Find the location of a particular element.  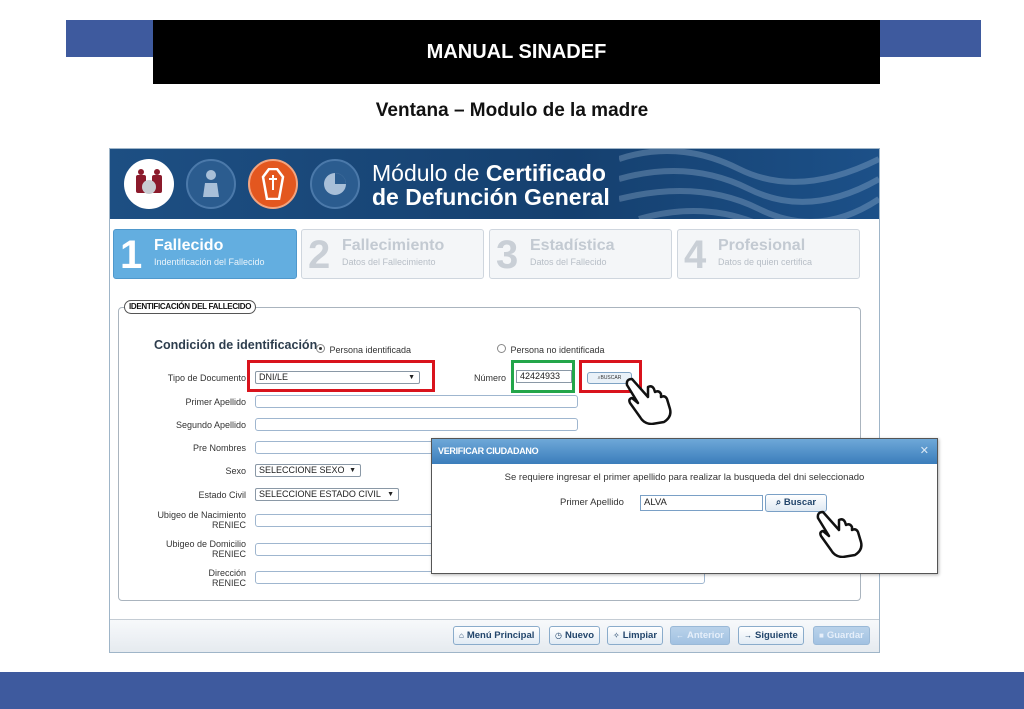

estado-civil-select: SELECCIONE ESTADO CIVIL ▼ is located at coordinates (327, 494).